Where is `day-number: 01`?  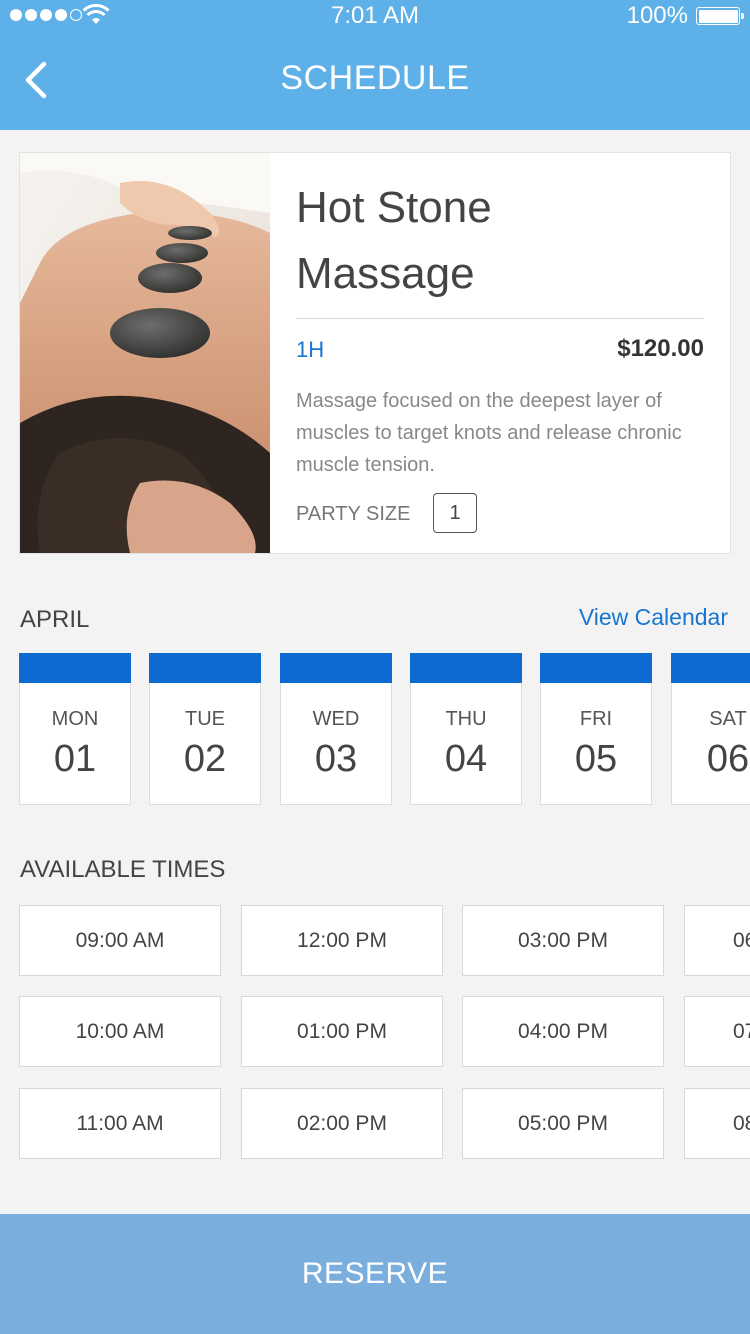 day-number: 01 is located at coordinates (75, 759).